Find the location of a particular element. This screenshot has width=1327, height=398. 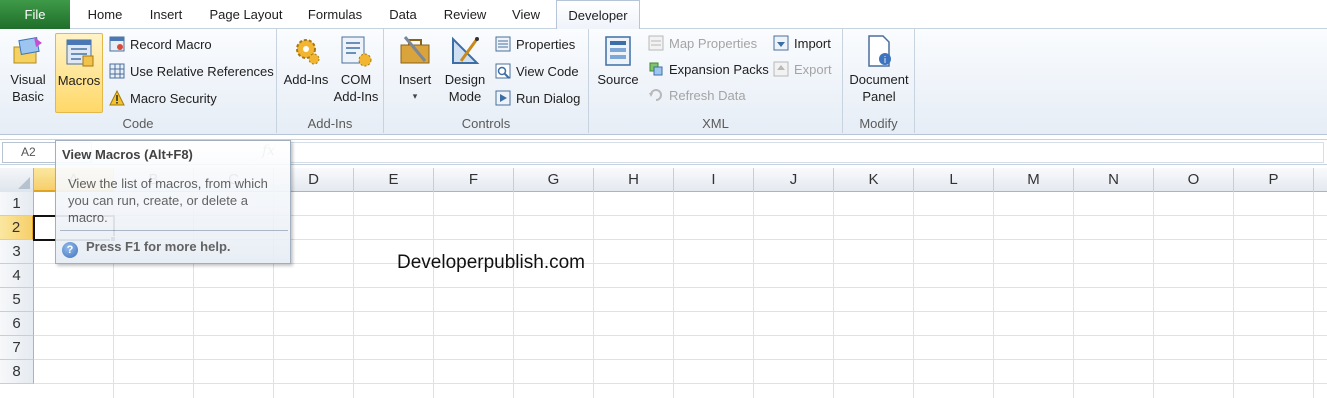

tab-view: View is located at coordinates (526, 14).